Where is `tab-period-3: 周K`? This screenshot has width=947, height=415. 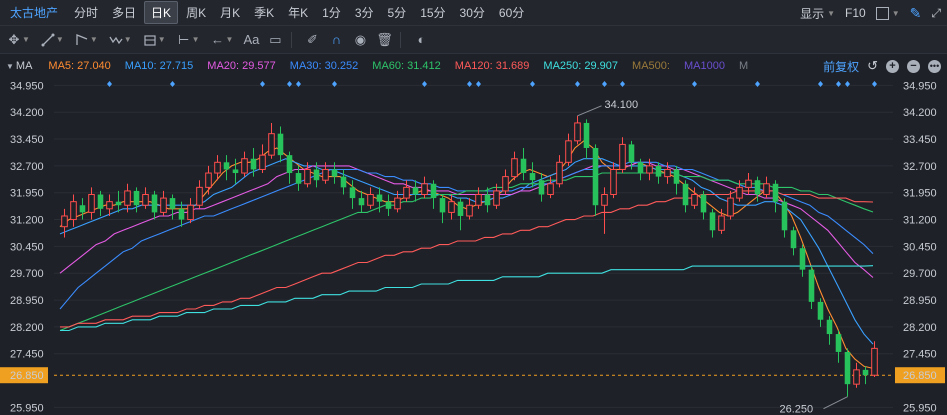
tab-period-3: 周K is located at coordinates (196, 12).